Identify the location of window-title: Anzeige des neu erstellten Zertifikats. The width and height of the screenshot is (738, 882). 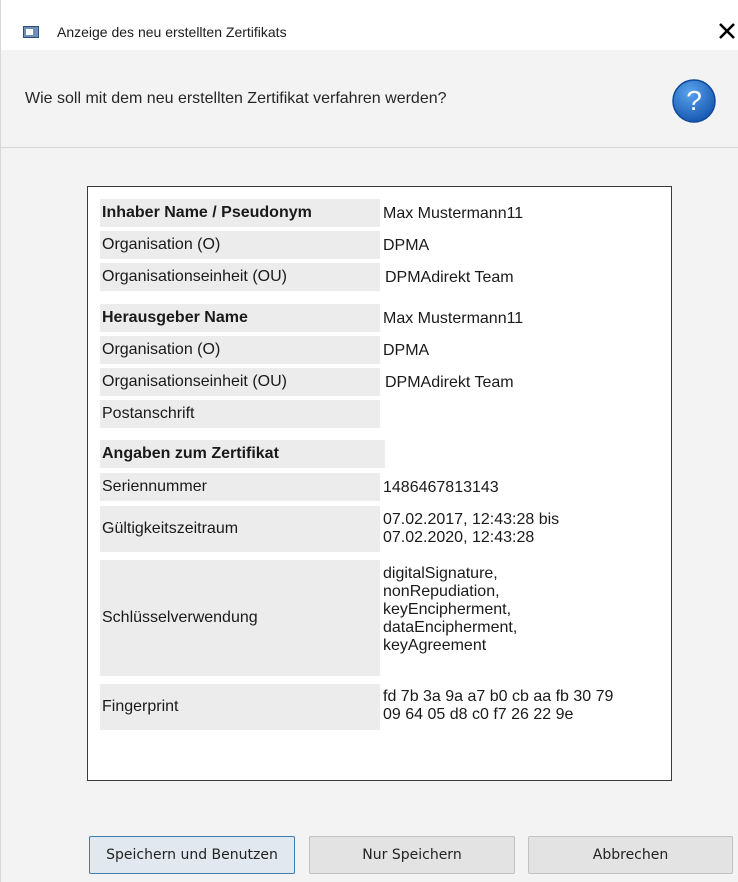
(172, 32).